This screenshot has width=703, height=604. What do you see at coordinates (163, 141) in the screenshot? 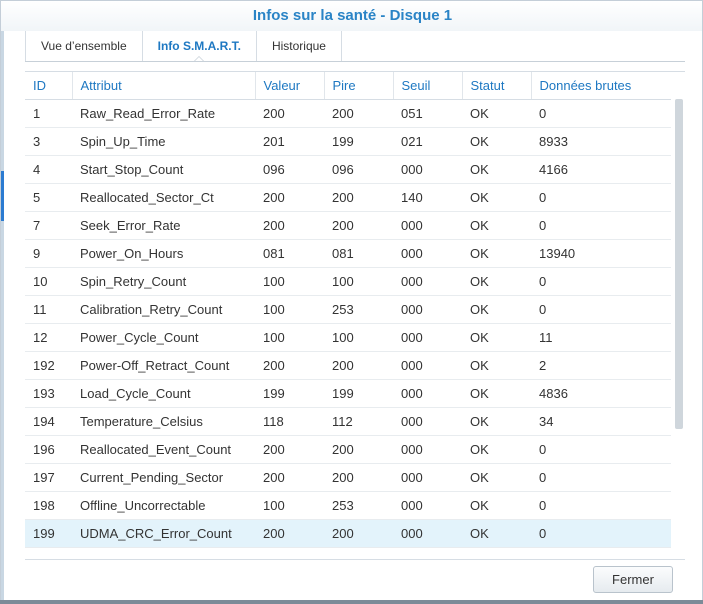
I see `cell-attribute: Spin_Up_Time` at bounding box center [163, 141].